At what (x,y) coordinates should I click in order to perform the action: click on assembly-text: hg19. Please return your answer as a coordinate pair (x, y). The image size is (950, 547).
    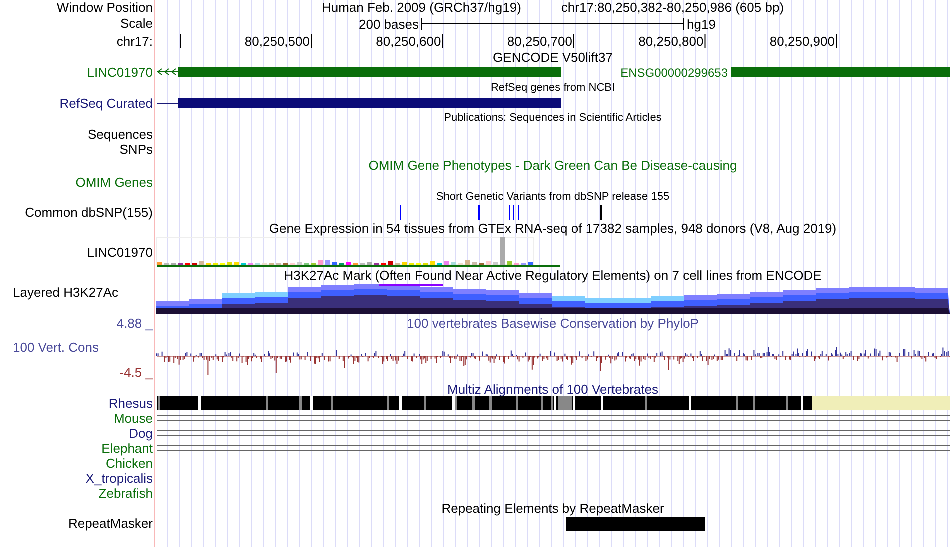
    Looking at the image, I should click on (701, 24).